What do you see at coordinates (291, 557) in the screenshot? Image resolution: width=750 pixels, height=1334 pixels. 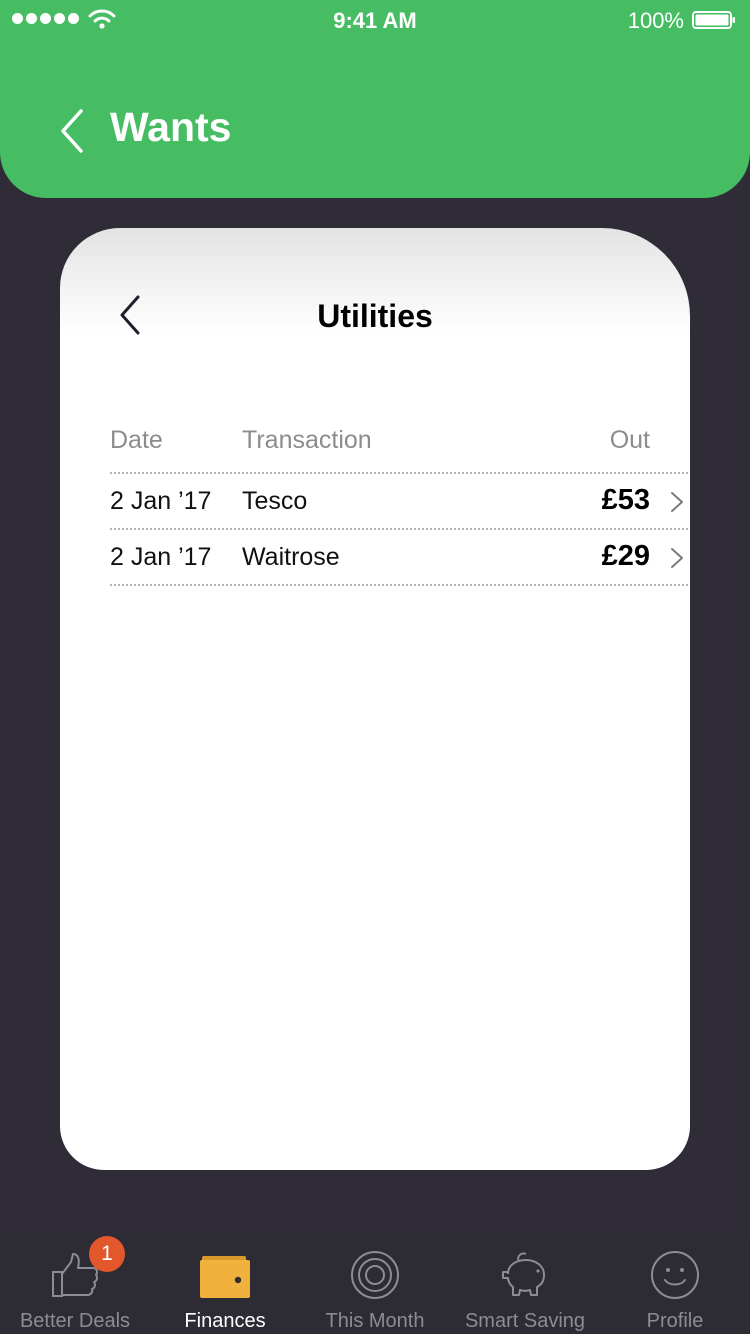 I see `row-transaction: Waitrose` at bounding box center [291, 557].